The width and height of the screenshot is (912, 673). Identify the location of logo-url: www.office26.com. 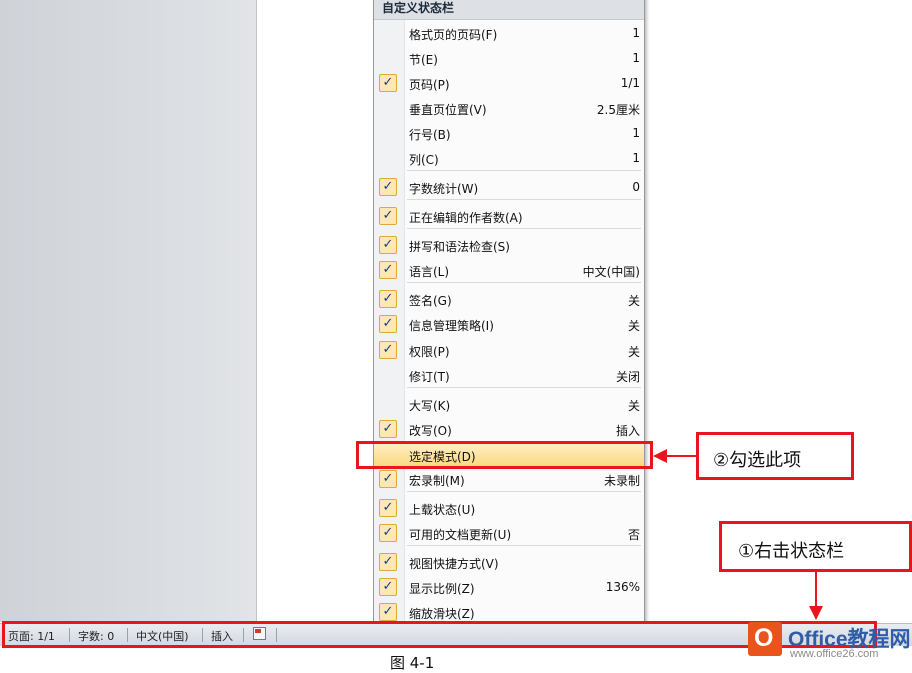
(834, 654).